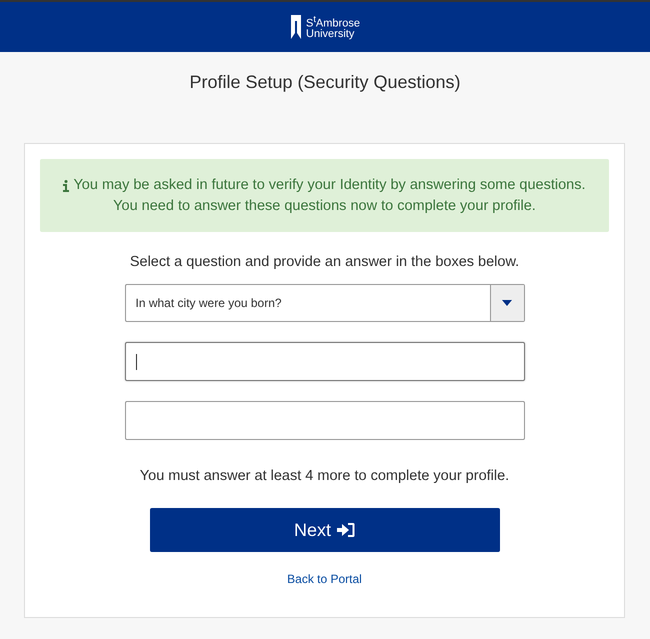  Describe the element at coordinates (325, 262) in the screenshot. I see `instruction-text: Select a question and provide an answer in the boxes below.` at that location.